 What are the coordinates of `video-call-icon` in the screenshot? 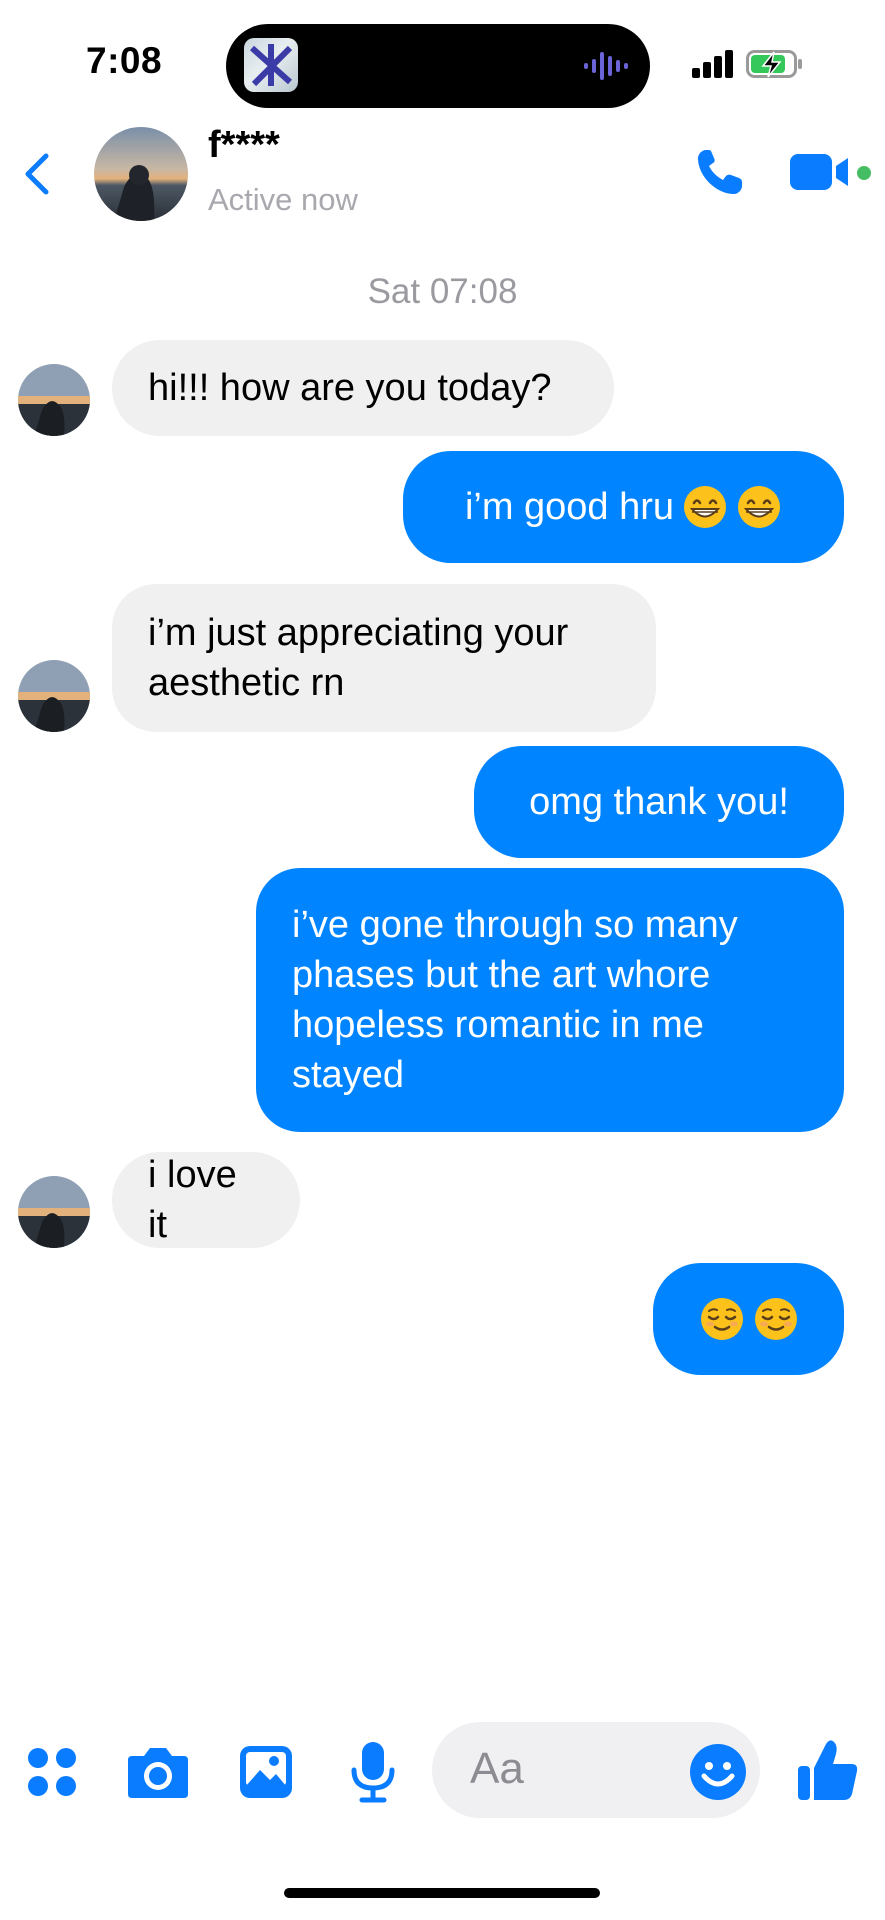 It's located at (824, 172).